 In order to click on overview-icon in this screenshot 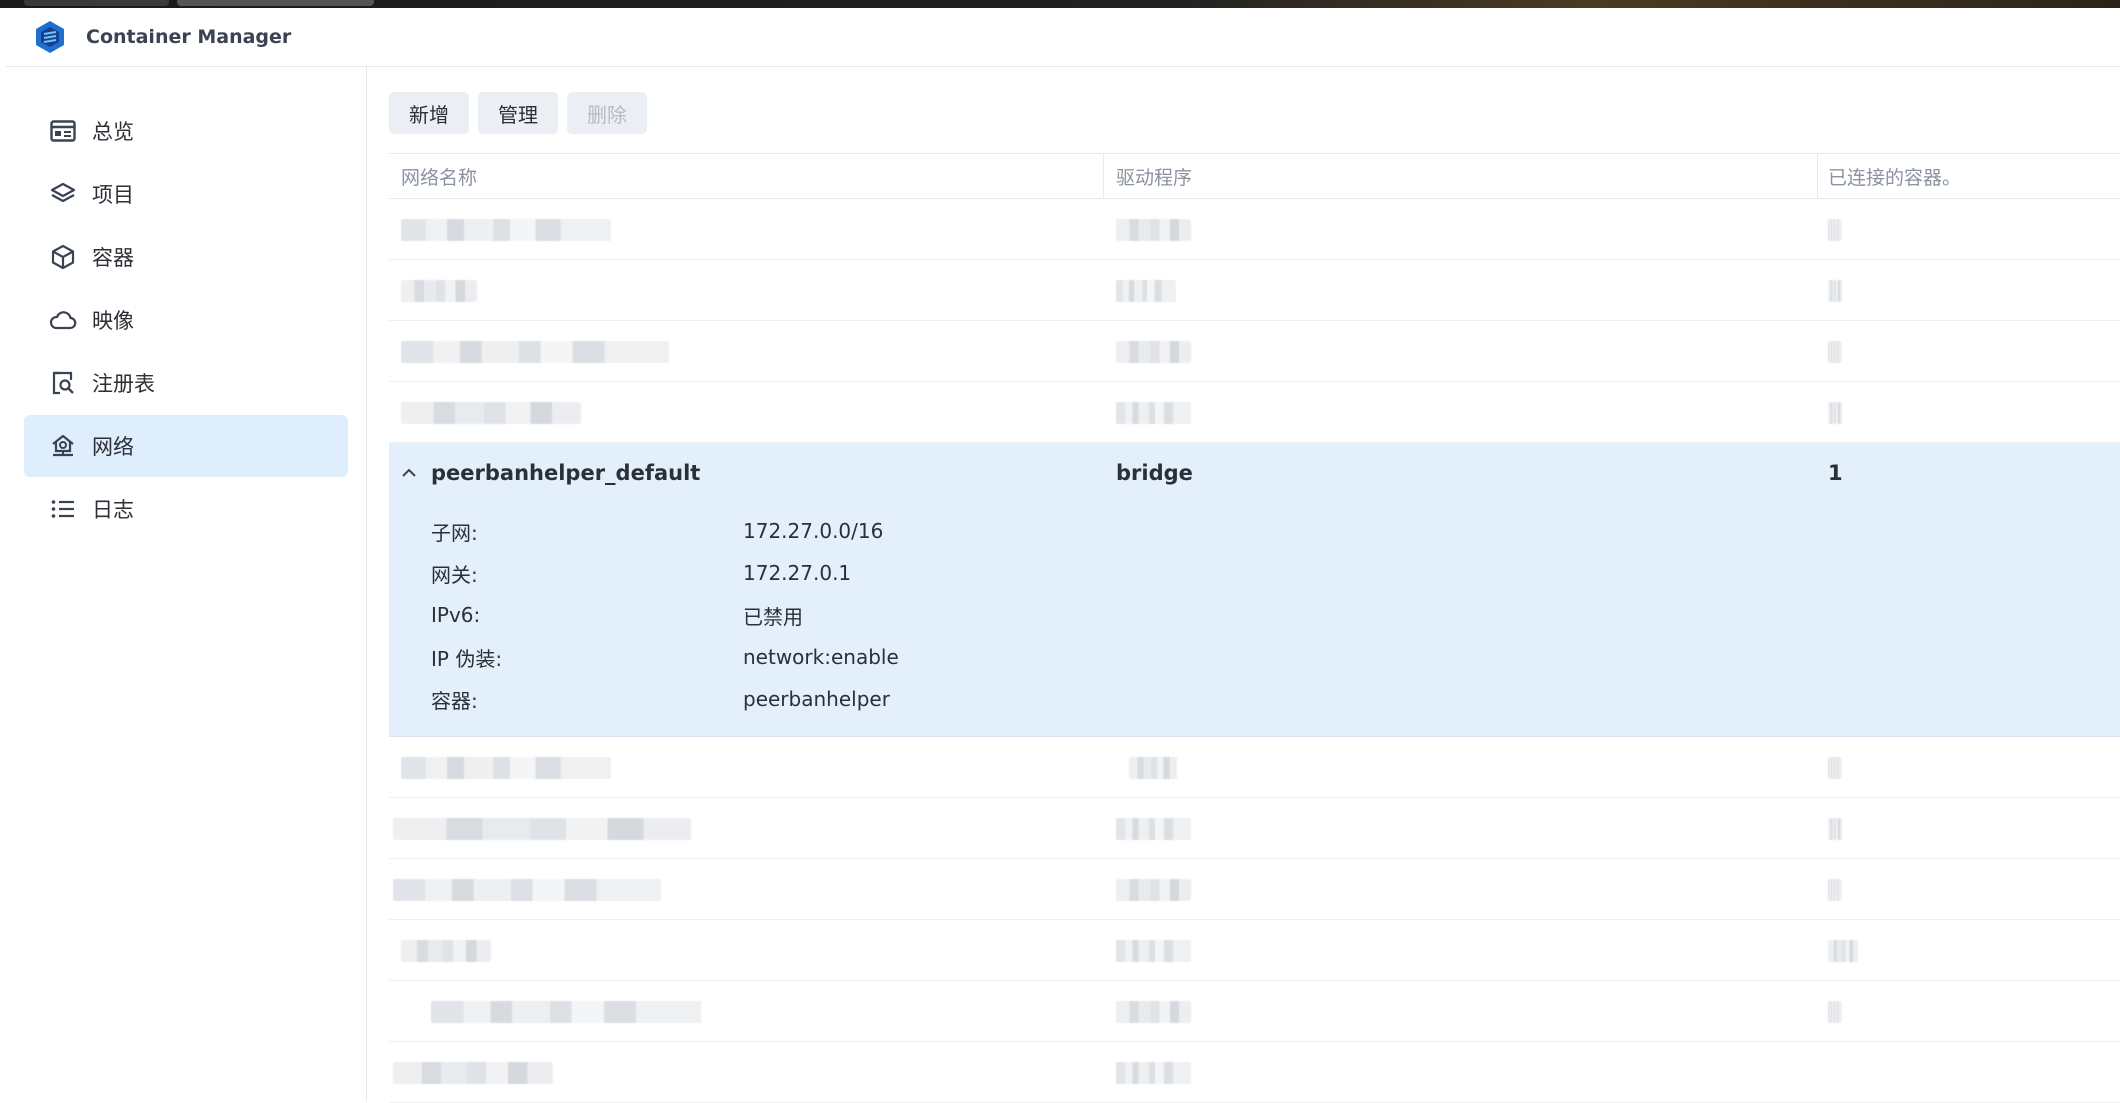, I will do `click(63, 131)`.